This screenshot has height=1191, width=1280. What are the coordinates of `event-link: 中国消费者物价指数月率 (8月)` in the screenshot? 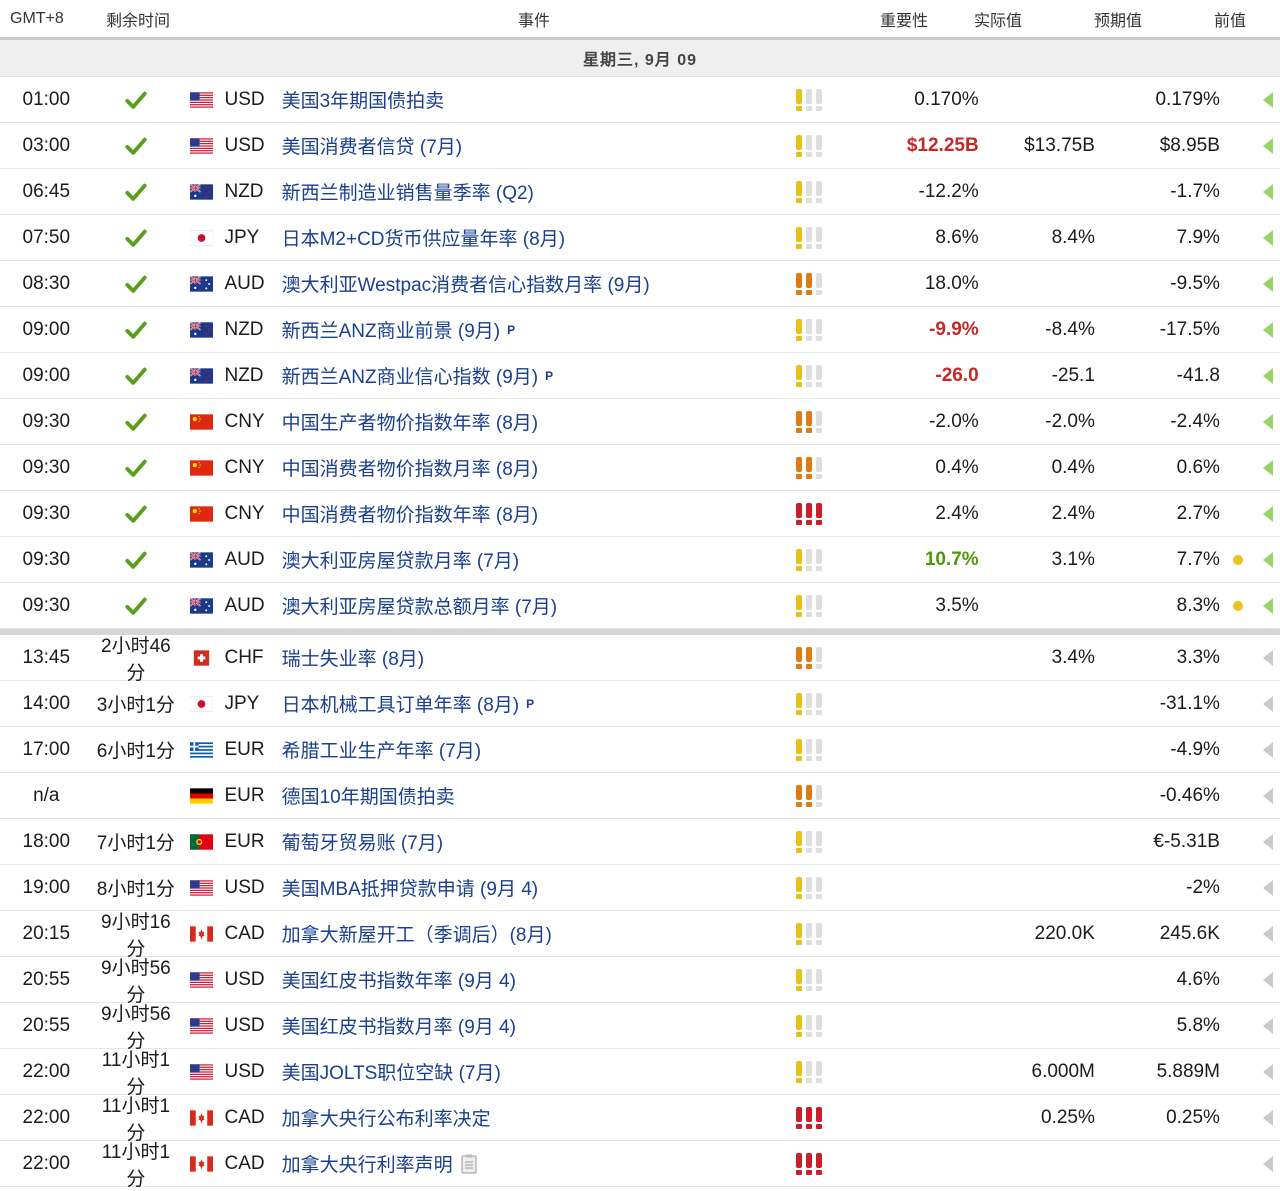 It's located at (528, 467).